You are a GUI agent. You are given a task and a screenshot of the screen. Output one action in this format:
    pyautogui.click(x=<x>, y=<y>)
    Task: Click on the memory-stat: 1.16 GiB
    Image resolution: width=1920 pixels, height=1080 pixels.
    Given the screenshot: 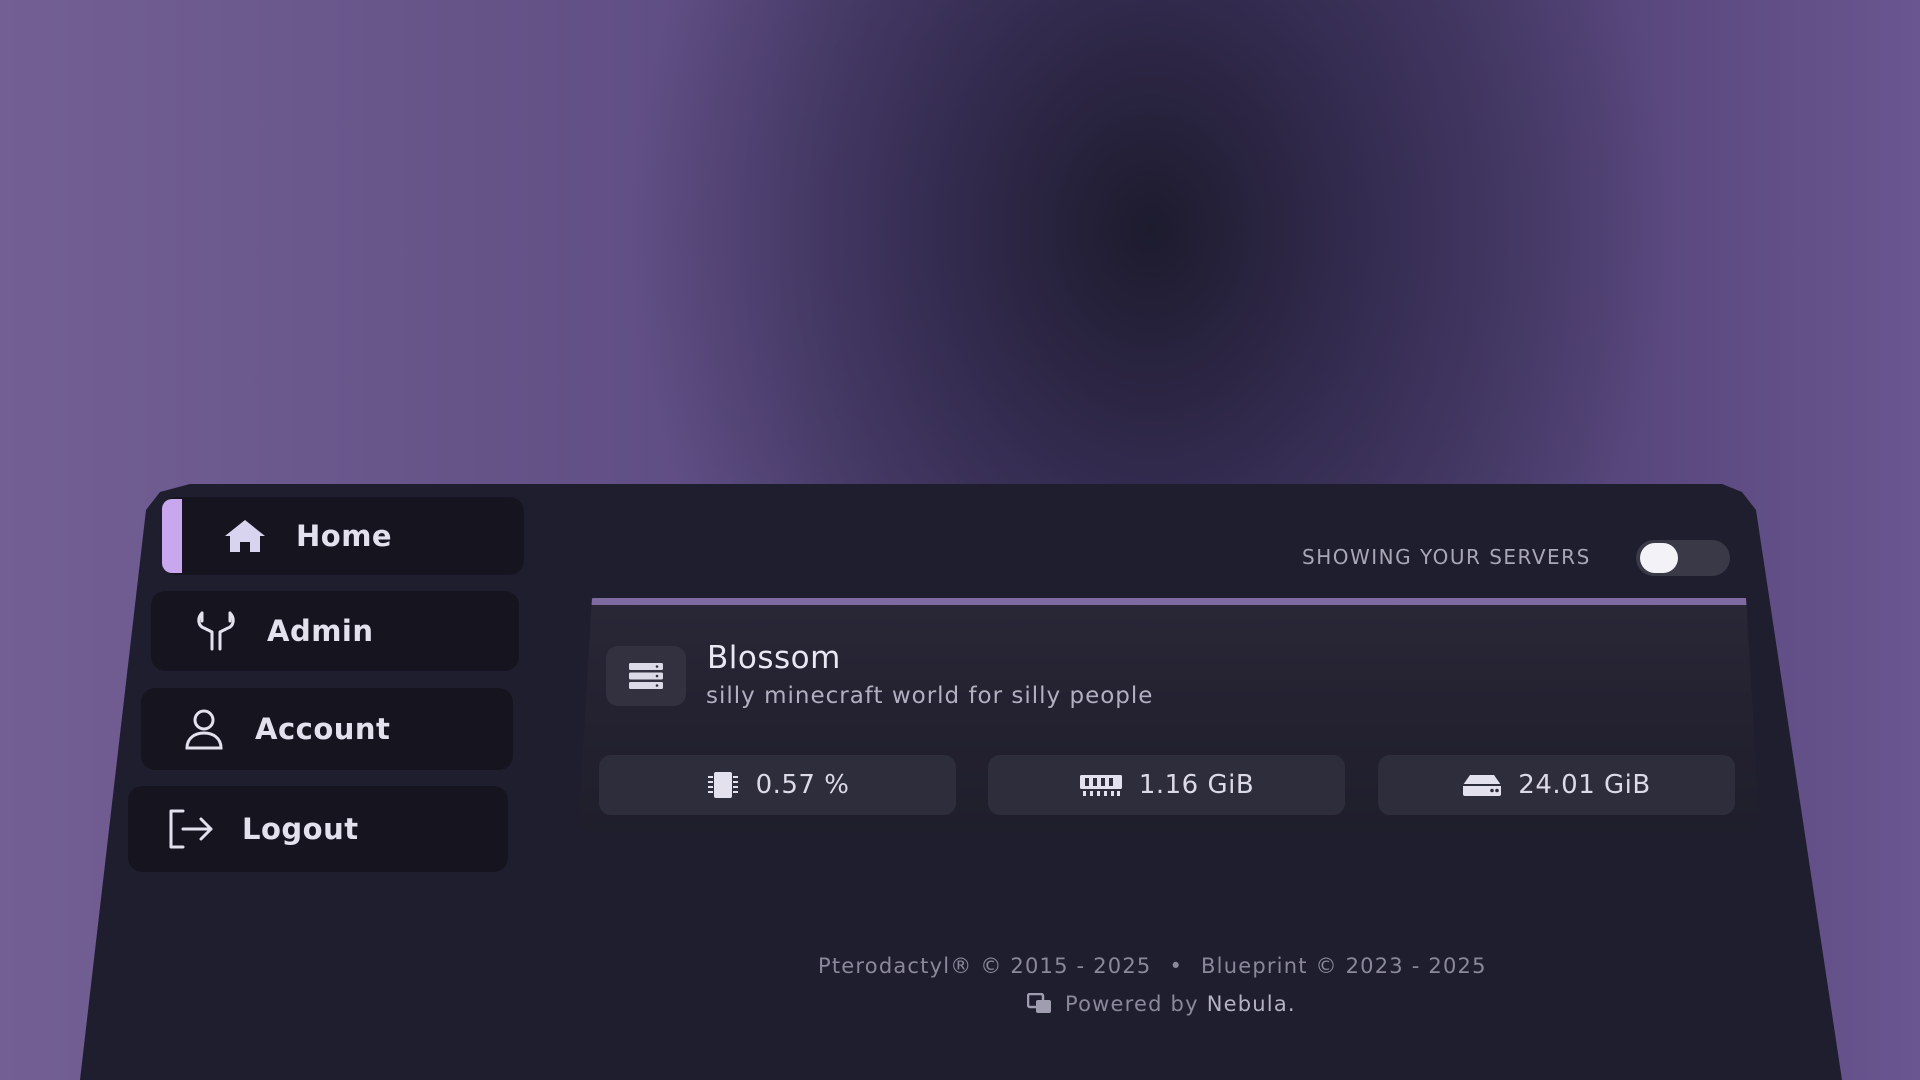 What is the action you would take?
    pyautogui.click(x=1166, y=785)
    